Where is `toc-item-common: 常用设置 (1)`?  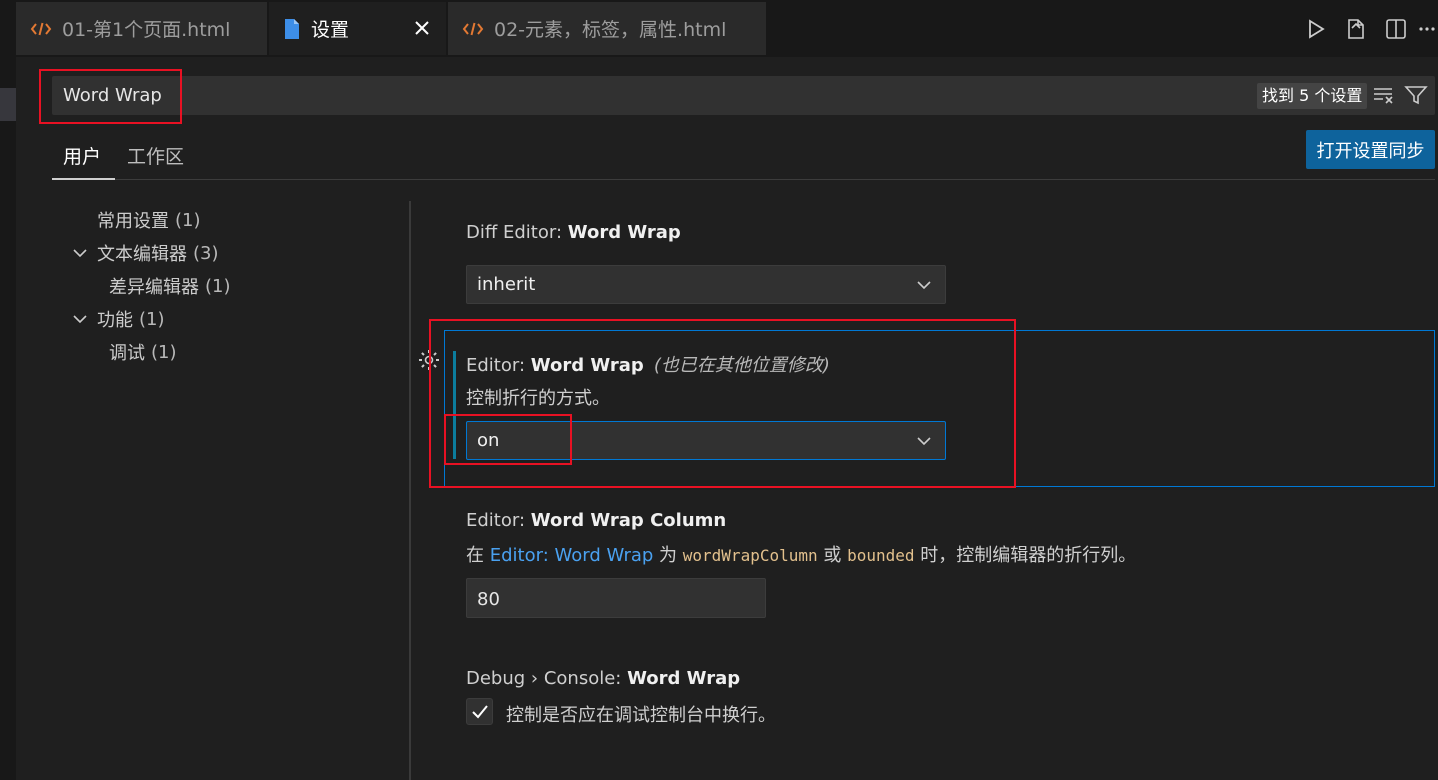 toc-item-common: 常用设置 (1) is located at coordinates (149, 220).